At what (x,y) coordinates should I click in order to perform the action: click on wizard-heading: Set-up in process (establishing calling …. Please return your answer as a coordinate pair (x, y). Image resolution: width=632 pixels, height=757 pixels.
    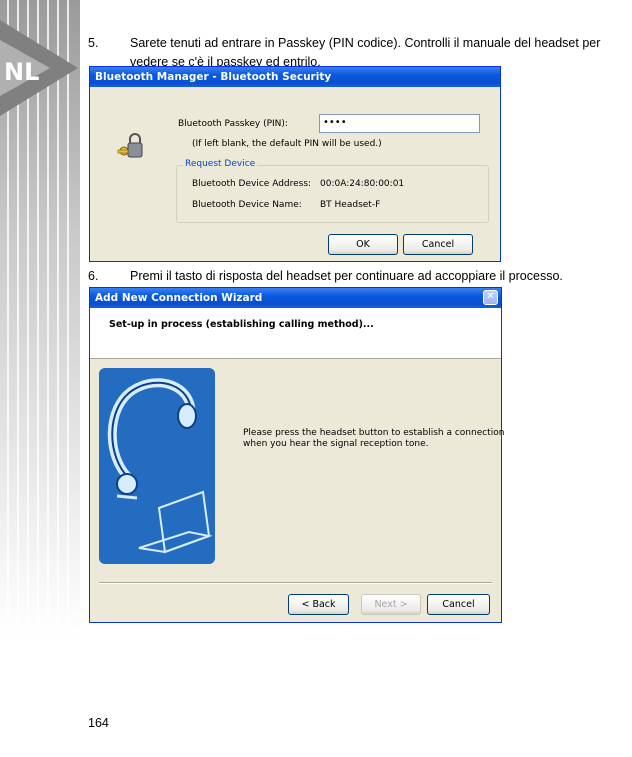
    Looking at the image, I should click on (241, 324).